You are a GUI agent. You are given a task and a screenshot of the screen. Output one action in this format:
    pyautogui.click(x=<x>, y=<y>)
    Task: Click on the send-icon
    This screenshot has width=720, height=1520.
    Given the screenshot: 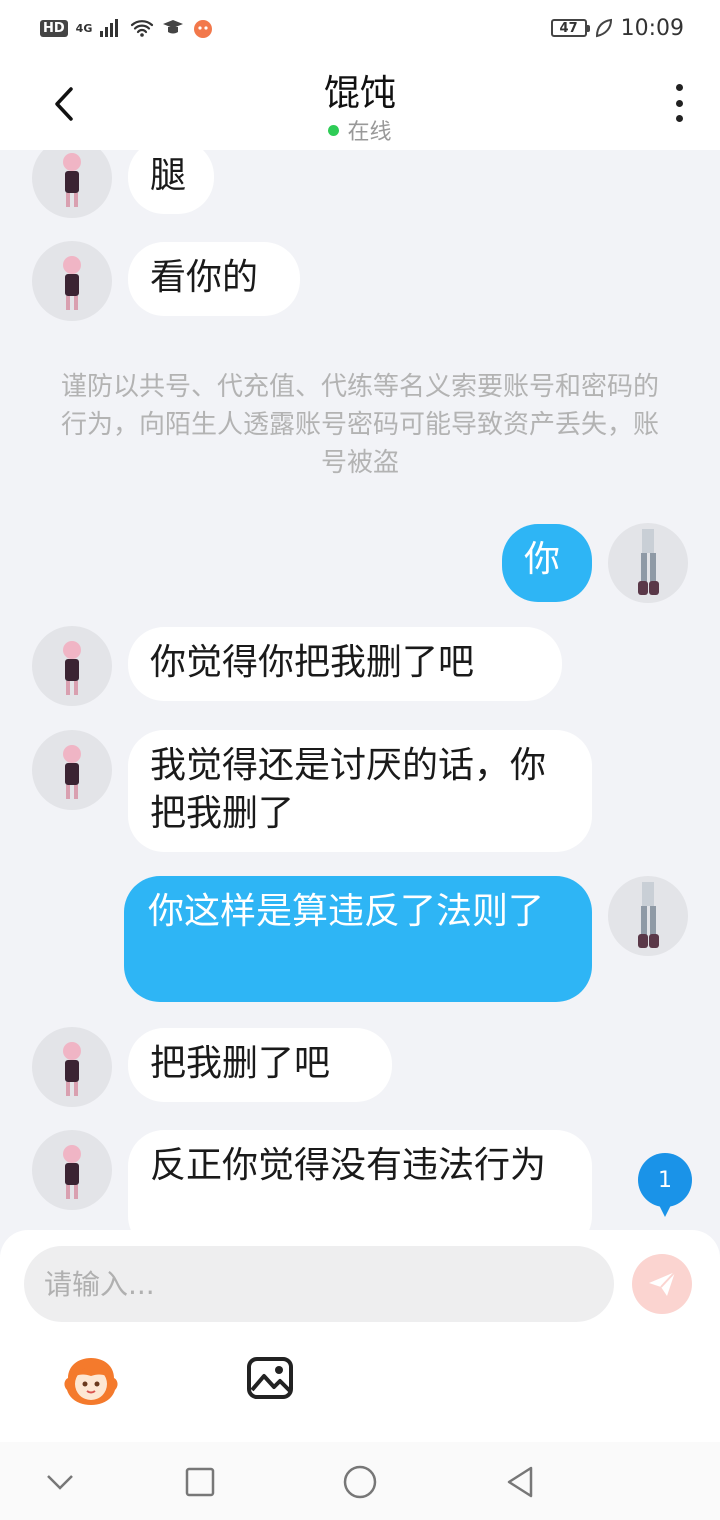 What is the action you would take?
    pyautogui.click(x=662, y=1283)
    